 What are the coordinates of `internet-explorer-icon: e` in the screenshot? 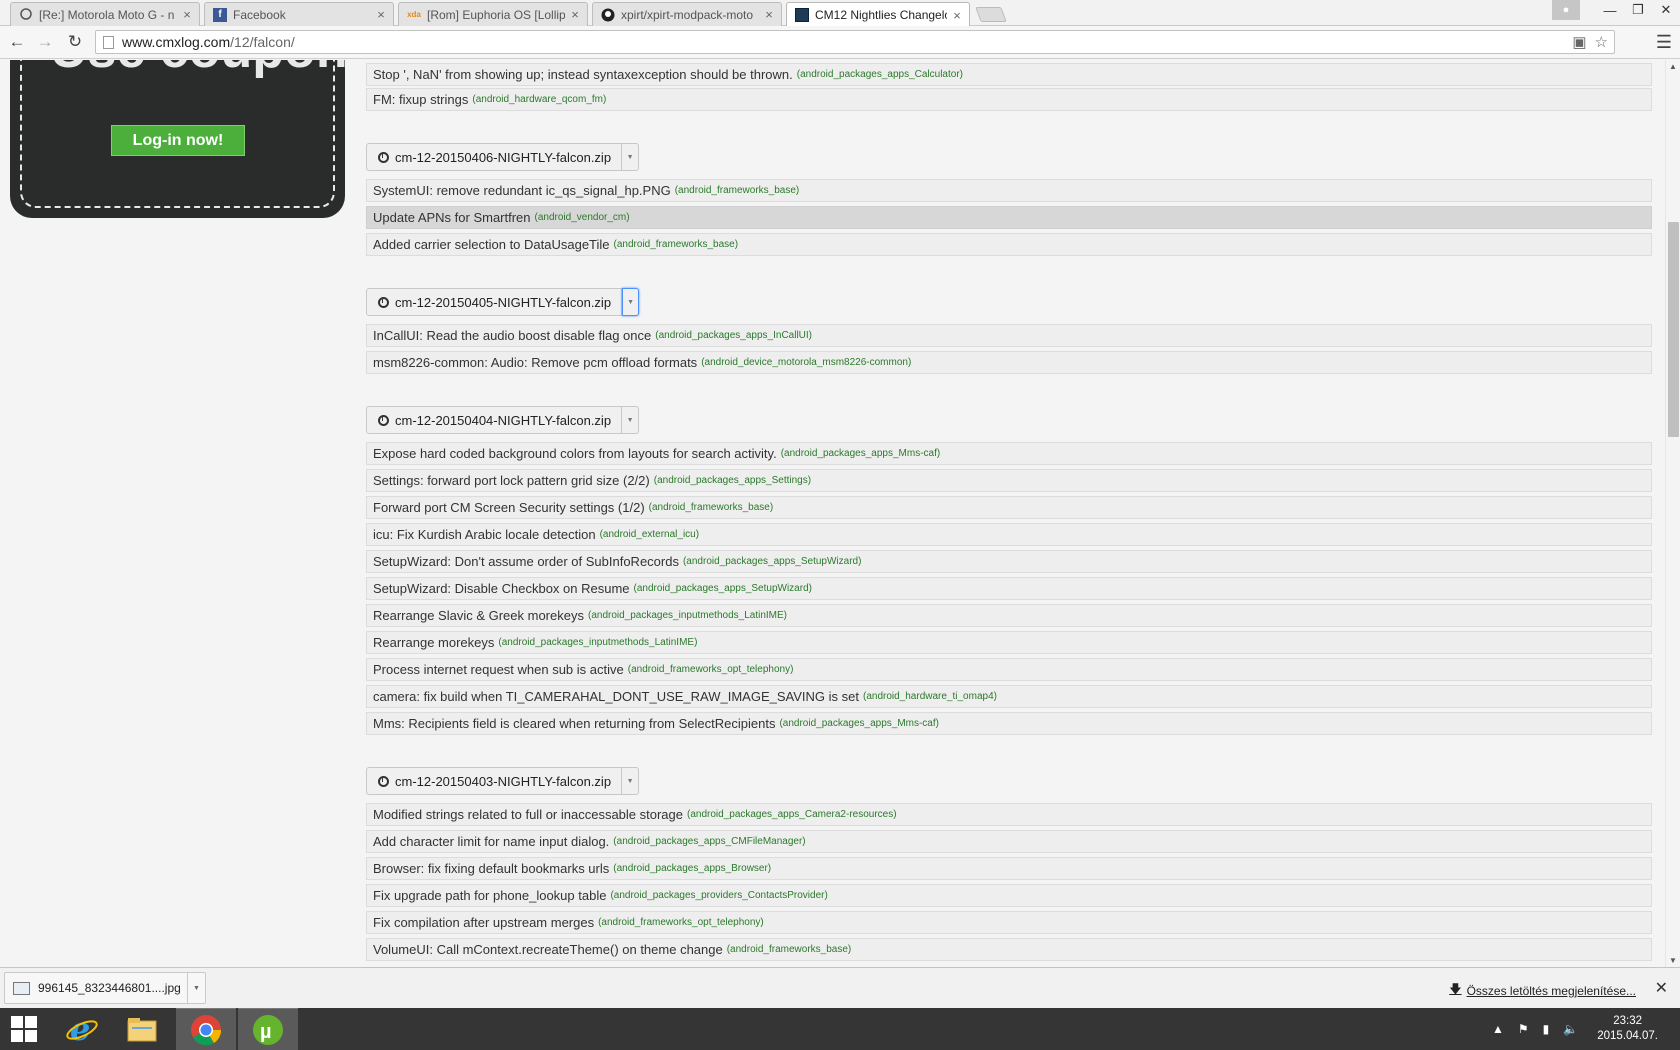 It's located at (82, 1029).